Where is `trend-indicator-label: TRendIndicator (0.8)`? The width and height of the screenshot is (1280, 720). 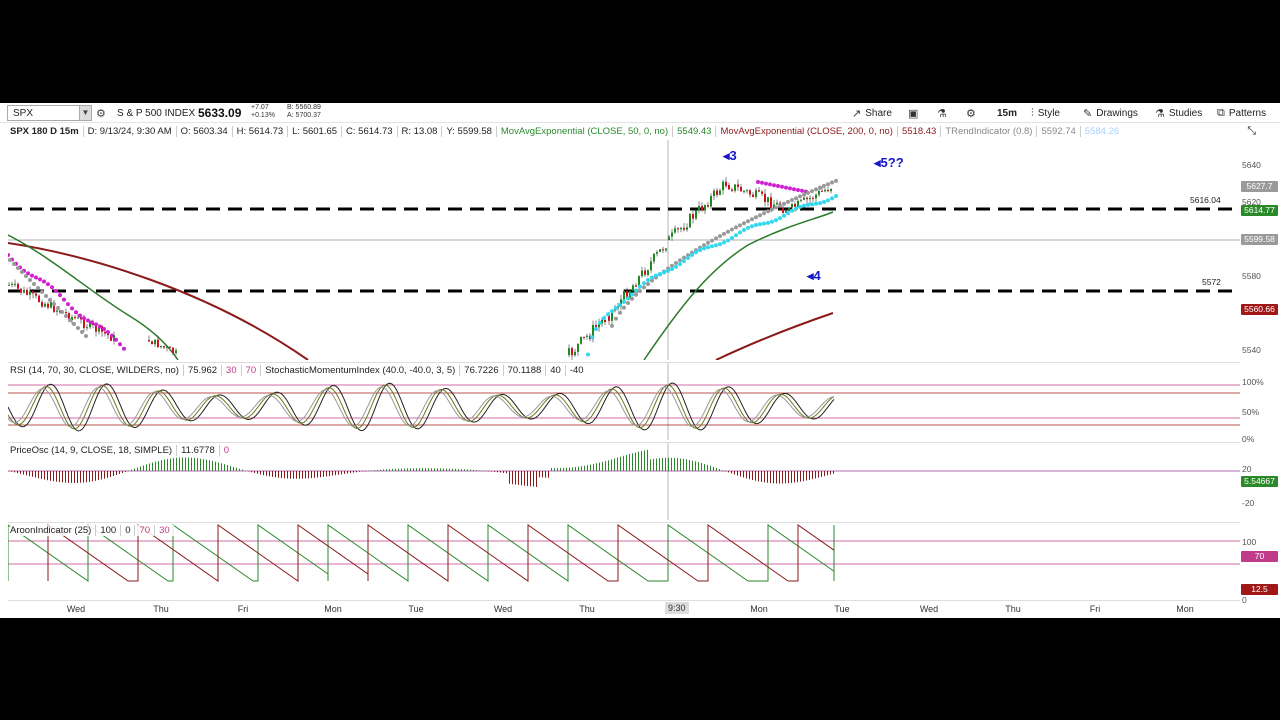 trend-indicator-label: TRendIndicator (0.8) is located at coordinates (989, 131).